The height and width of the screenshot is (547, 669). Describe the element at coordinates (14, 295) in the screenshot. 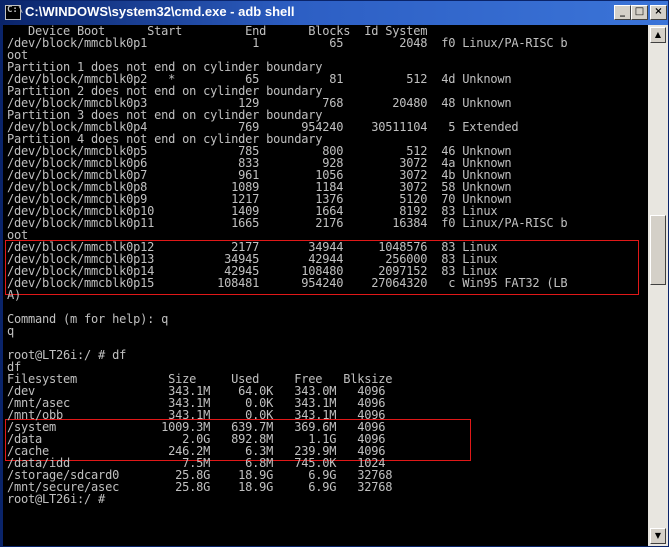

I see `console-line: A)` at that location.